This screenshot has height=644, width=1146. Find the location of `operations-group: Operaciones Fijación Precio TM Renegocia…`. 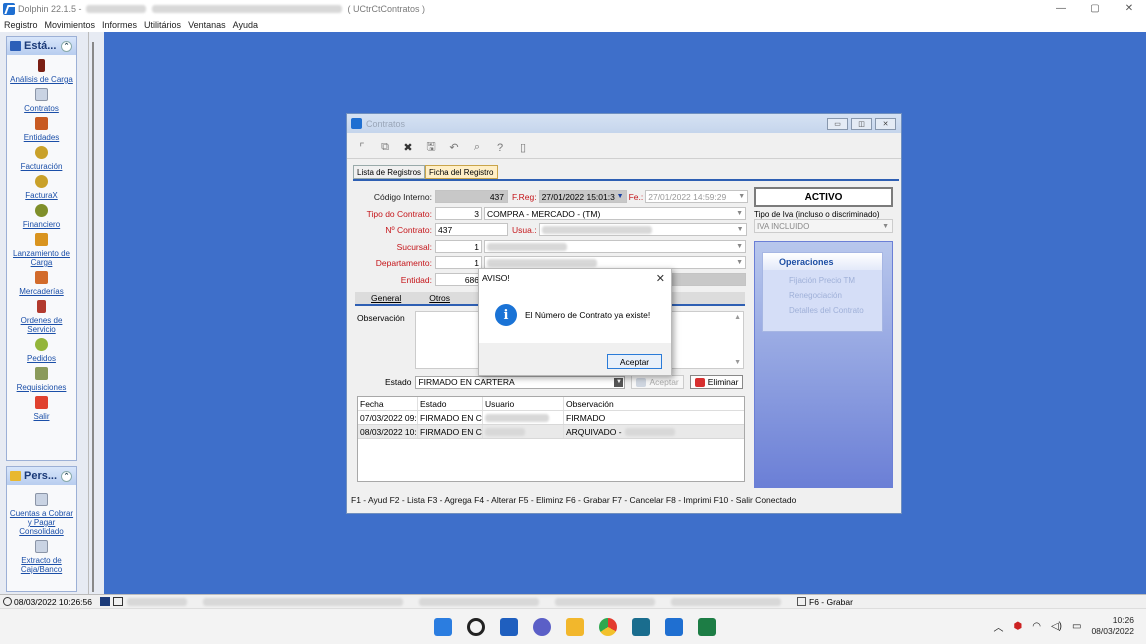

operations-group: Operaciones Fijación Precio TM Renegocia… is located at coordinates (822, 292).